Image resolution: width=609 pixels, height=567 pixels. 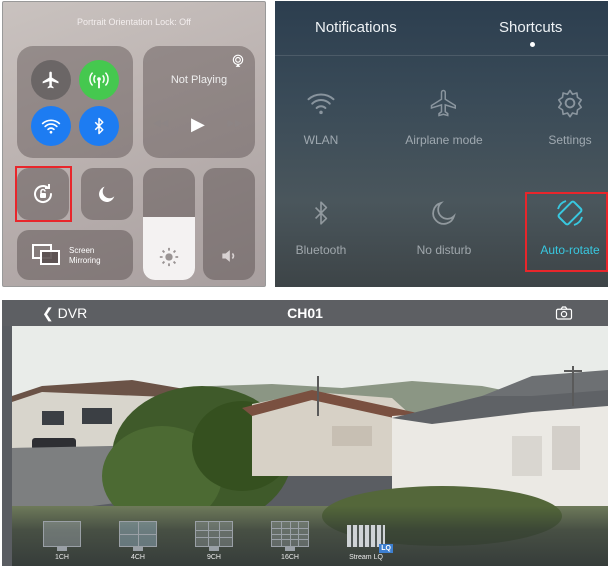 I want to click on shortcut-label: Settings, so click(x=570, y=140).